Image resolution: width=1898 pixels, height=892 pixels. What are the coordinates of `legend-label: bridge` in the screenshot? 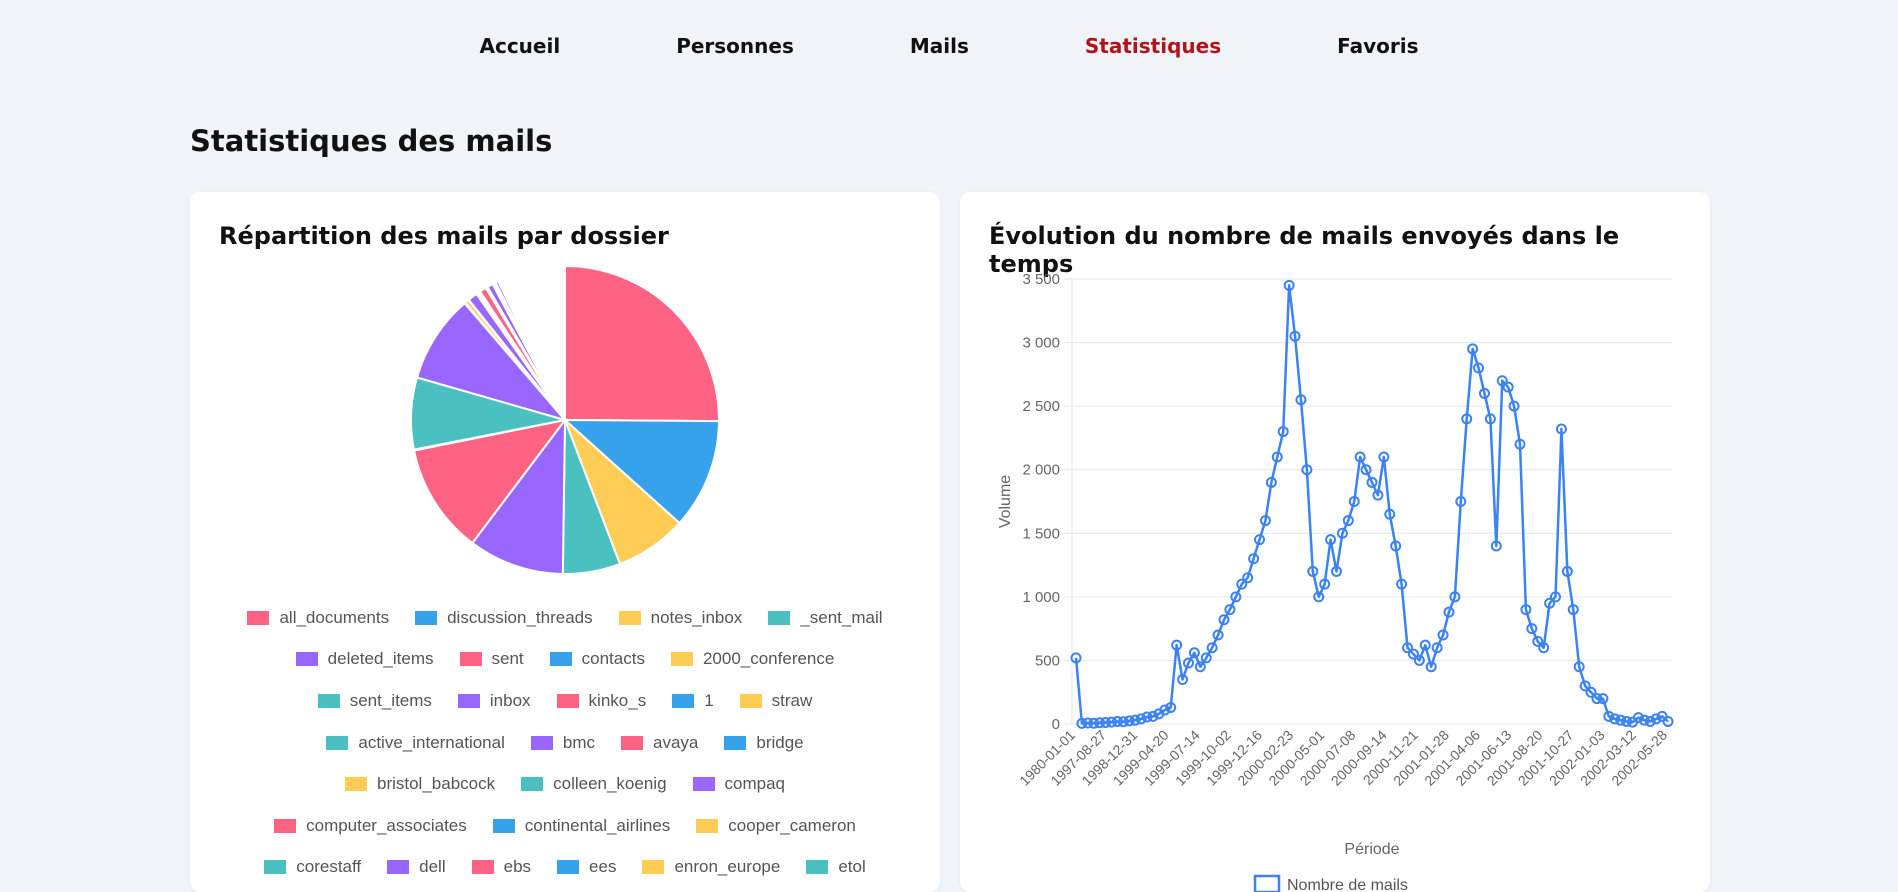 It's located at (780, 742).